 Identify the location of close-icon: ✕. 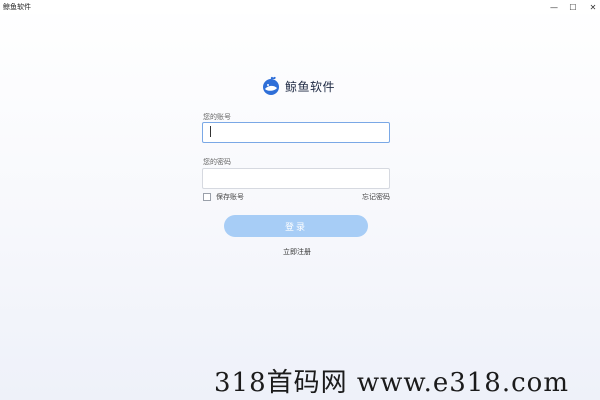
(593, 7).